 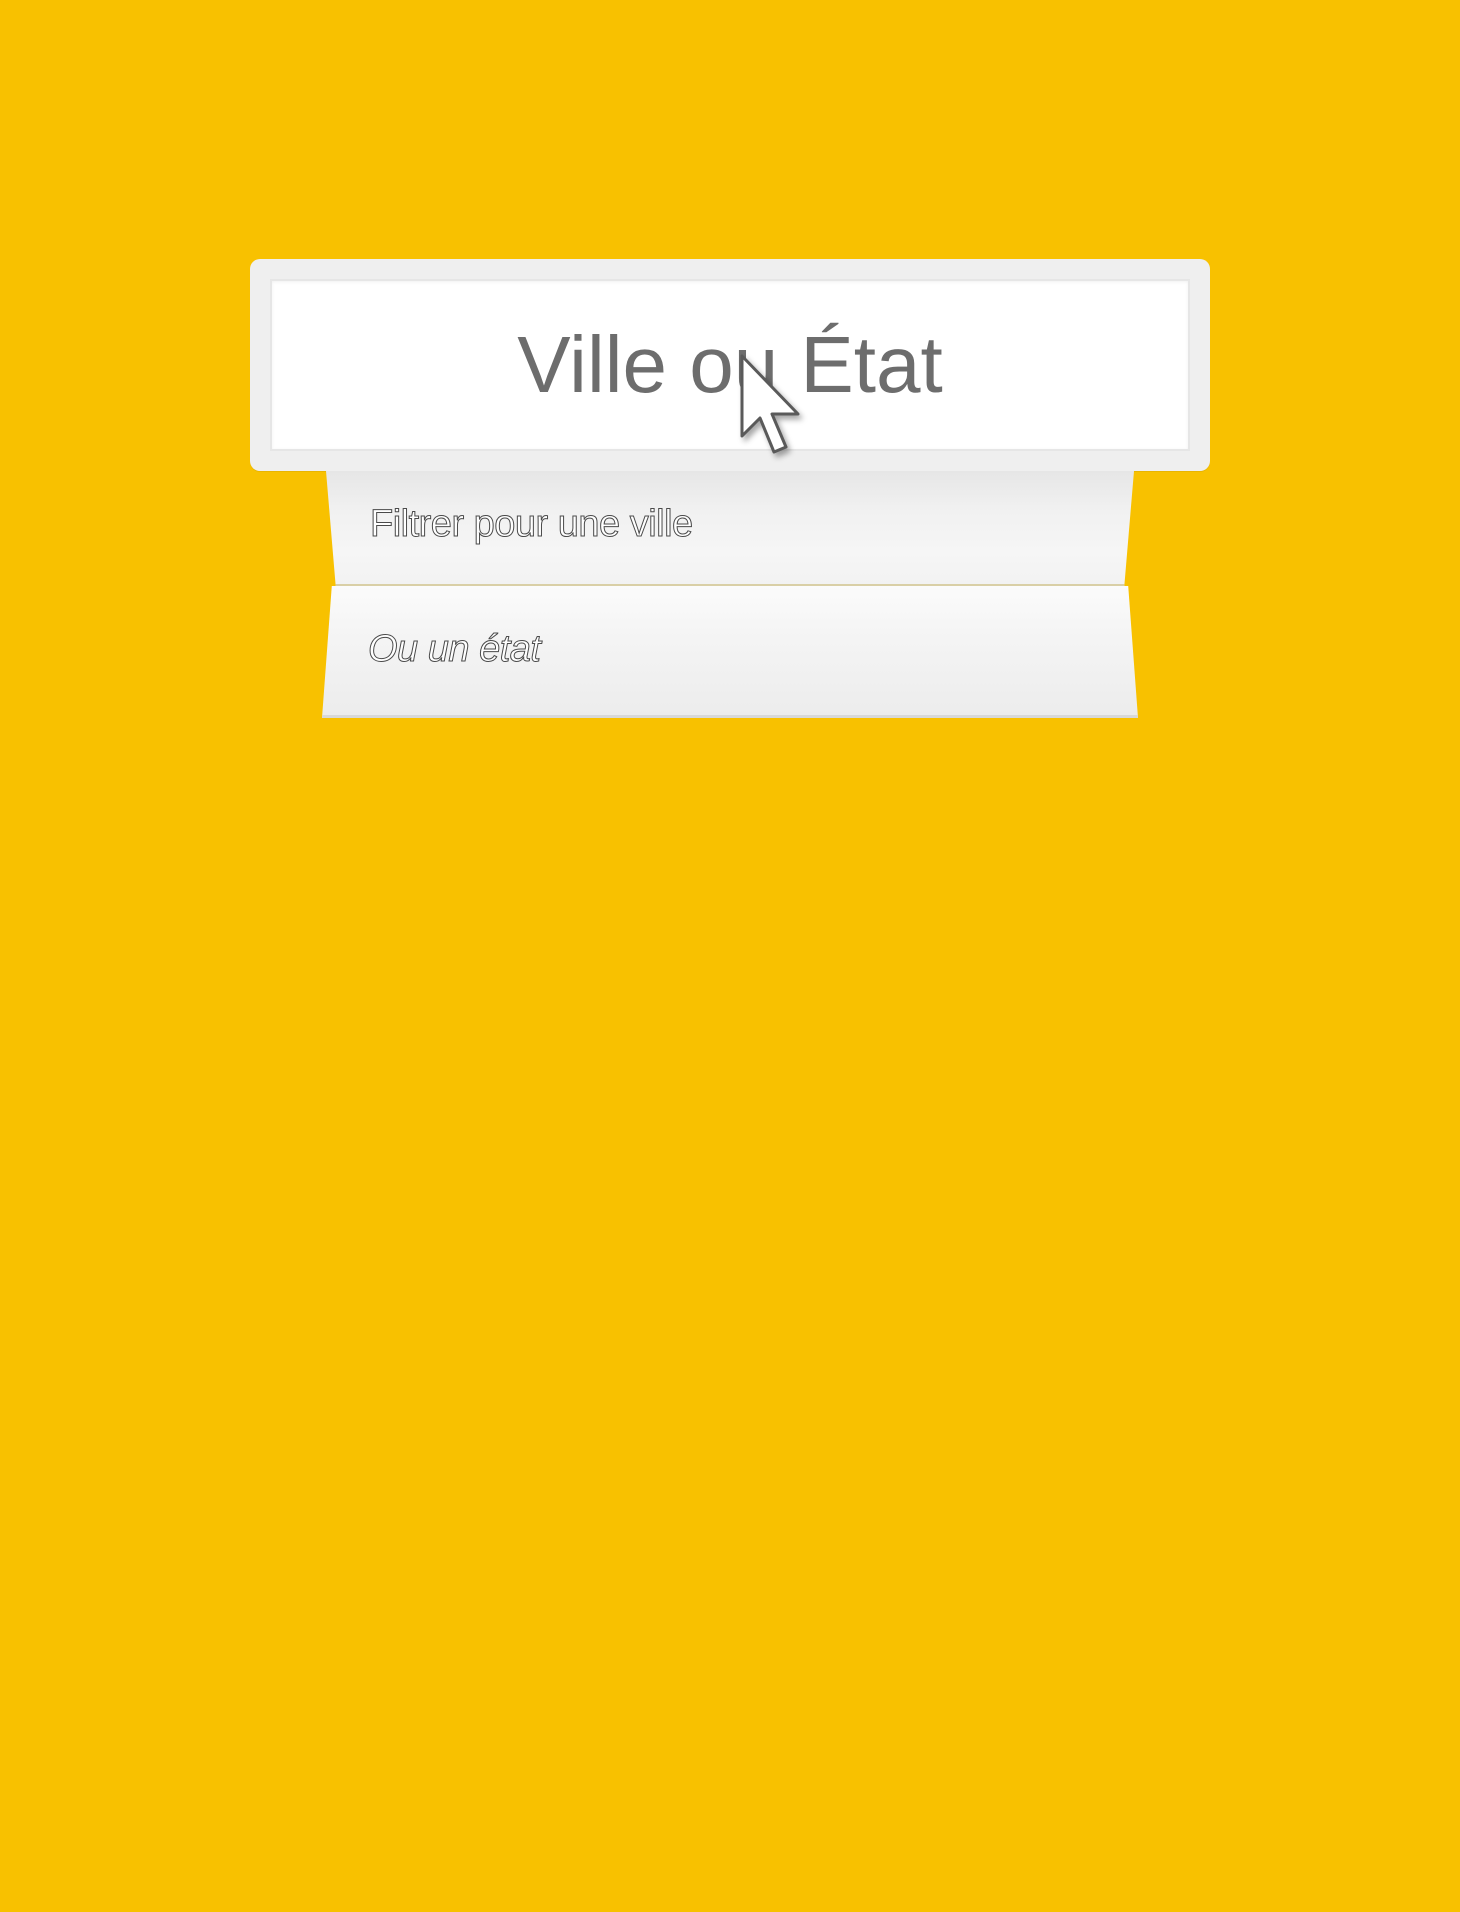 I want to click on search-field-frame, so click(x=730, y=365).